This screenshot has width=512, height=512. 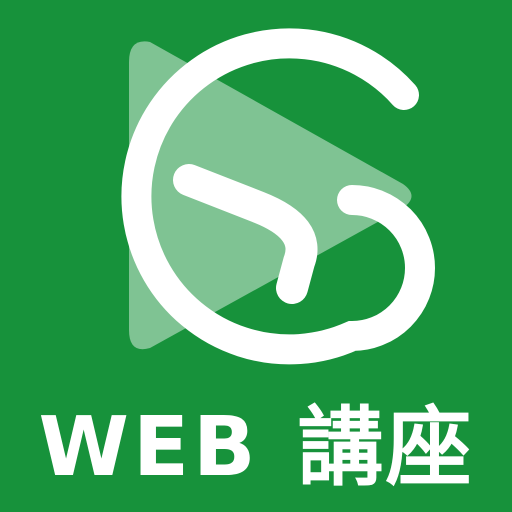 What do you see at coordinates (149, 447) in the screenshot?
I see `caption-latin-text: WEB` at bounding box center [149, 447].